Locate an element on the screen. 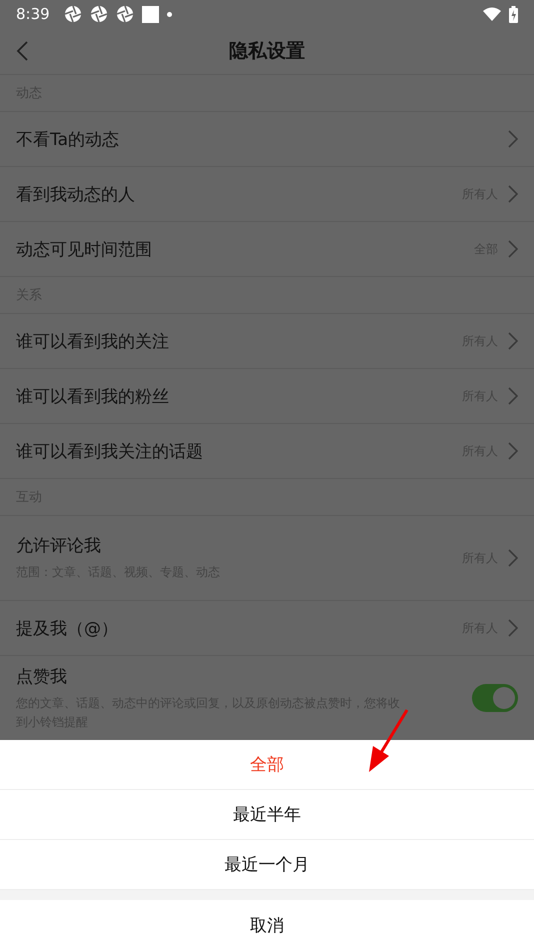 This screenshot has width=534, height=950. settings-row: 不看Ta的动态 is located at coordinates (267, 139).